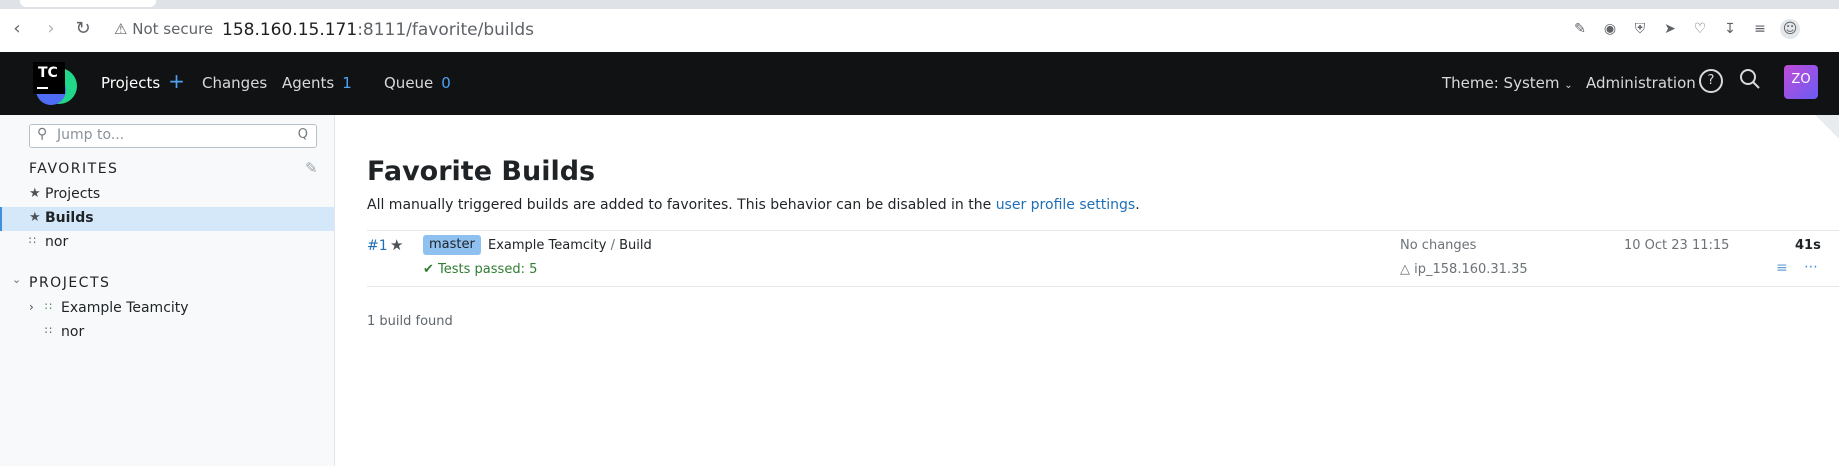 Image resolution: width=1839 pixels, height=466 pixels. What do you see at coordinates (121, 29) in the screenshot?
I see `warning-icon: ⚠` at bounding box center [121, 29].